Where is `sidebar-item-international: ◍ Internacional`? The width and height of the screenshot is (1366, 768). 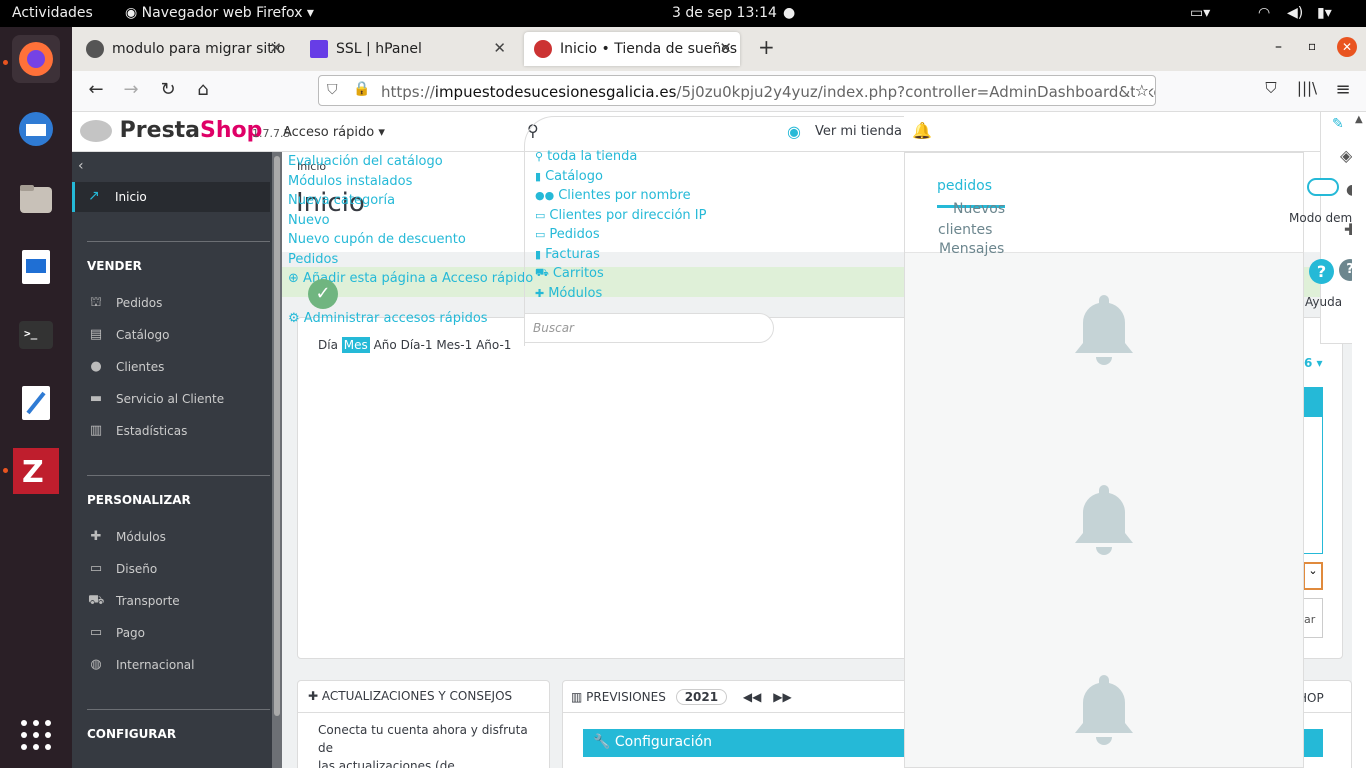 sidebar-item-international: ◍ Internacional is located at coordinates (141, 665).